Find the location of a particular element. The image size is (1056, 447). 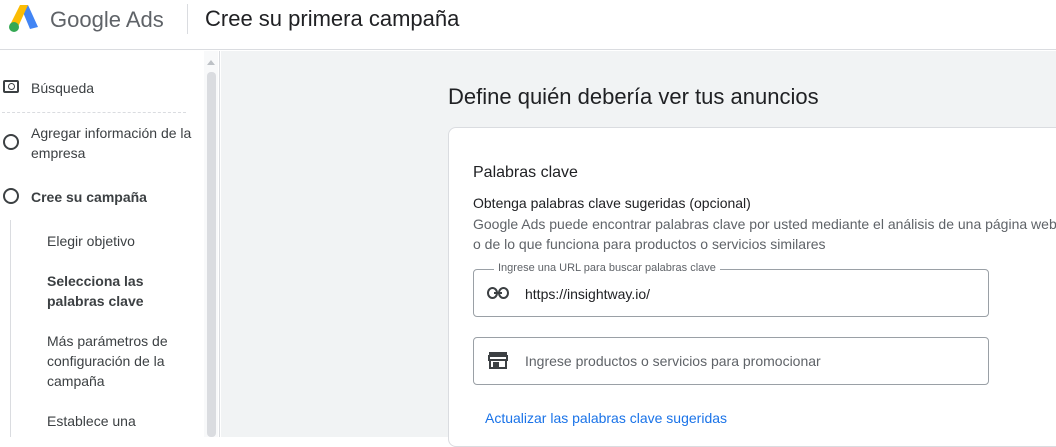

search-box-icon is located at coordinates (11, 86).